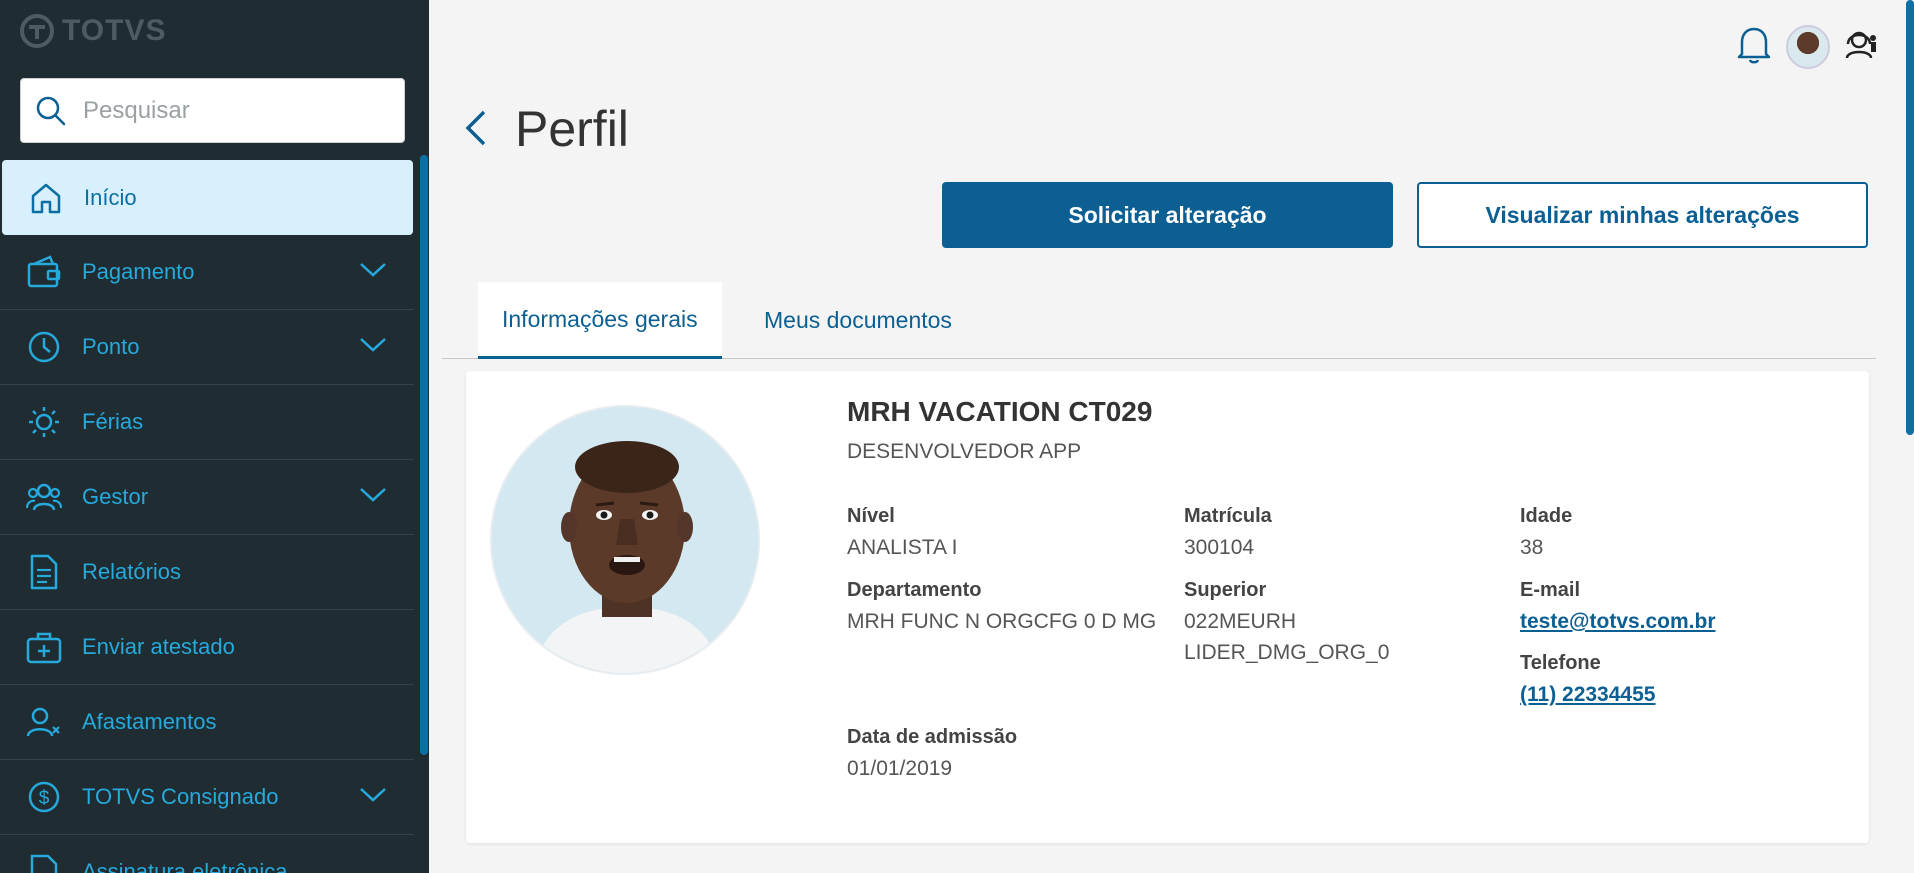 This screenshot has height=873, width=1914. I want to click on email-link: teste@totvs.com.br, so click(1618, 622).